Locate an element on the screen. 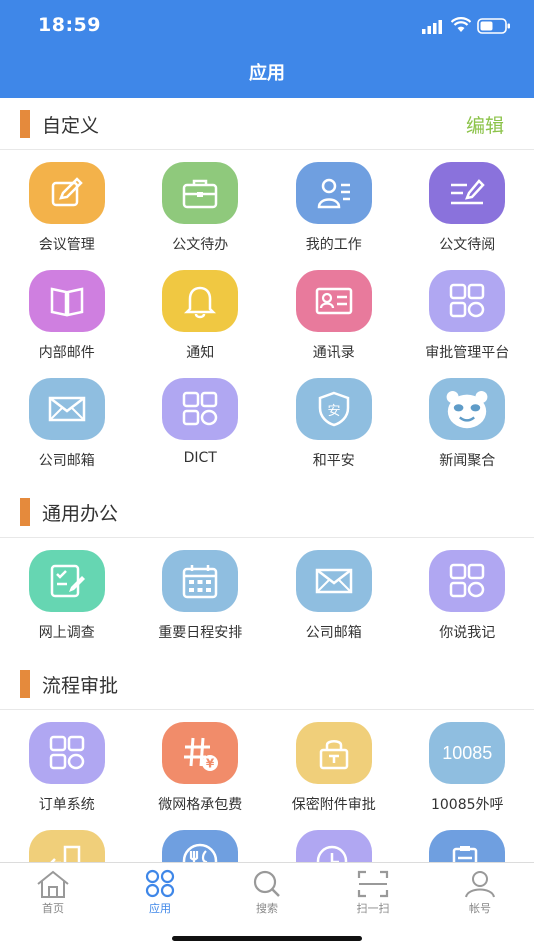 The width and height of the screenshot is (534, 950). envelope-icon is located at coordinates (333, 581).